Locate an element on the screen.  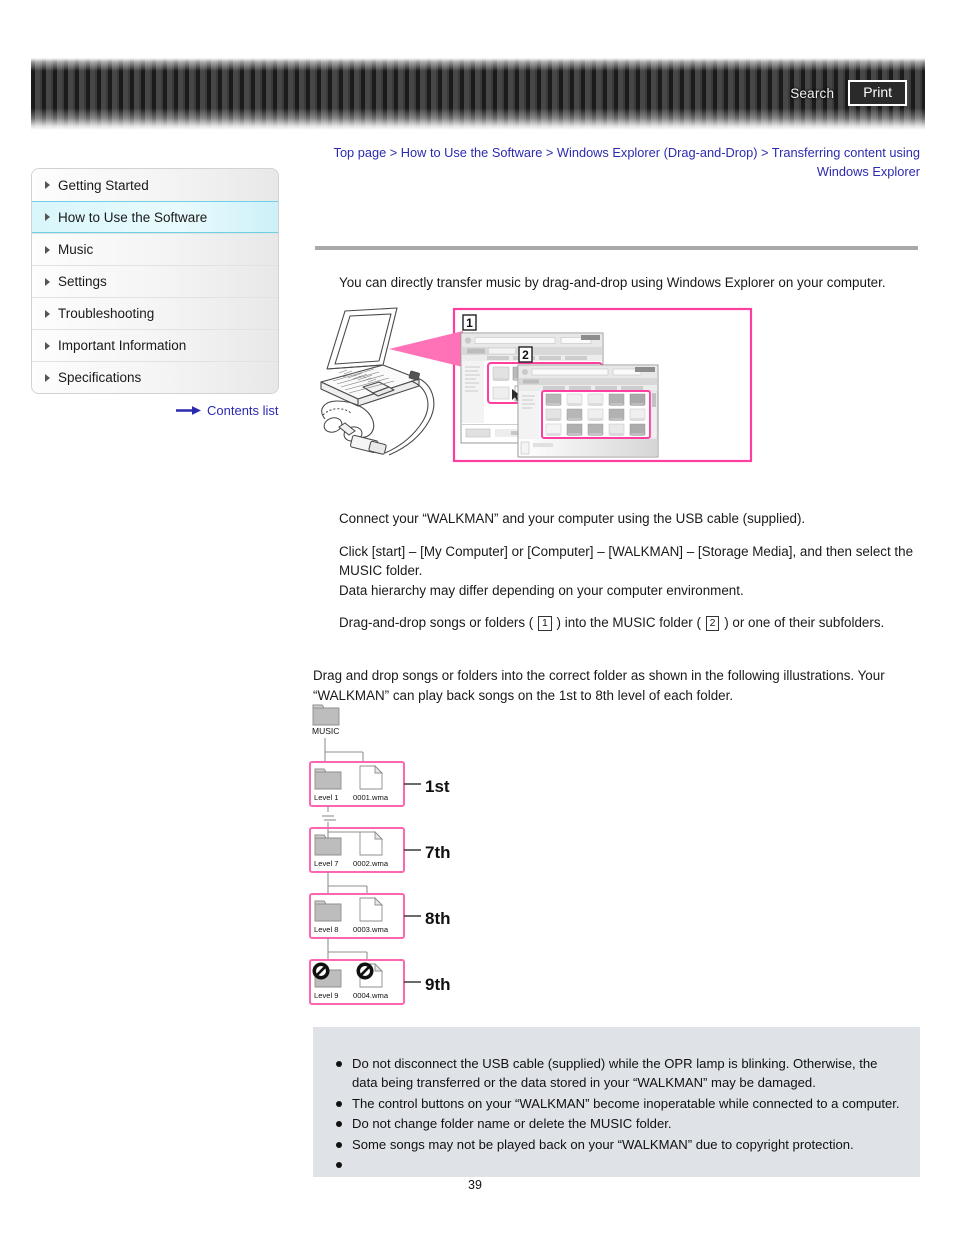
sidebar-item-label: Music is located at coordinates (76, 249).